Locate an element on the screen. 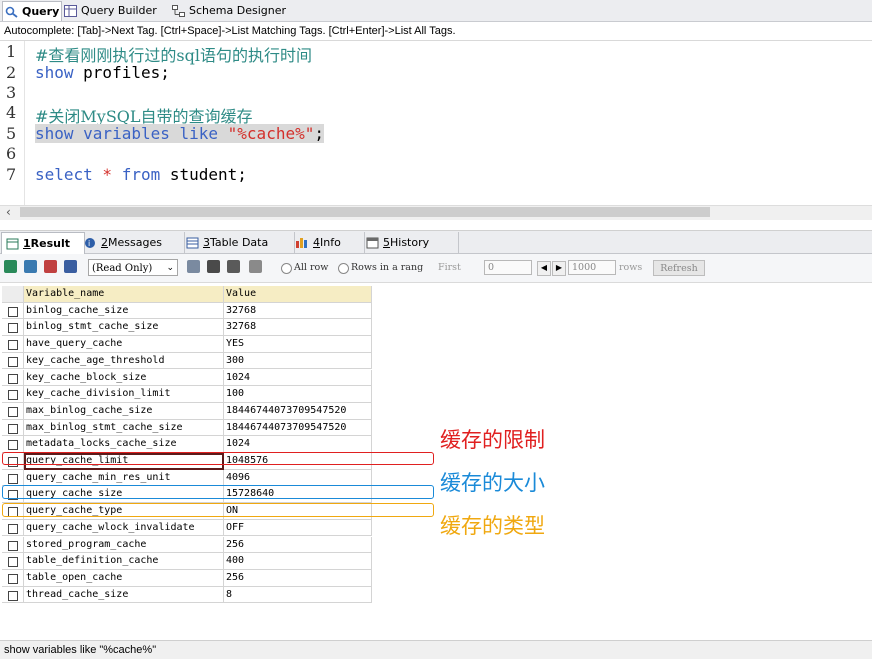  variable-name-cell: query_cache_wlock_invalidate is located at coordinates (124, 528).